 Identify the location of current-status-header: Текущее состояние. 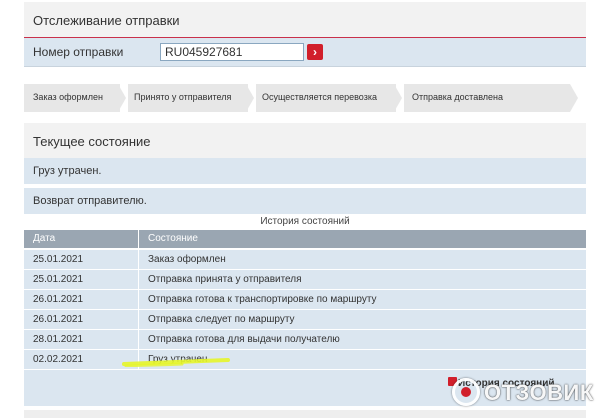
(305, 141).